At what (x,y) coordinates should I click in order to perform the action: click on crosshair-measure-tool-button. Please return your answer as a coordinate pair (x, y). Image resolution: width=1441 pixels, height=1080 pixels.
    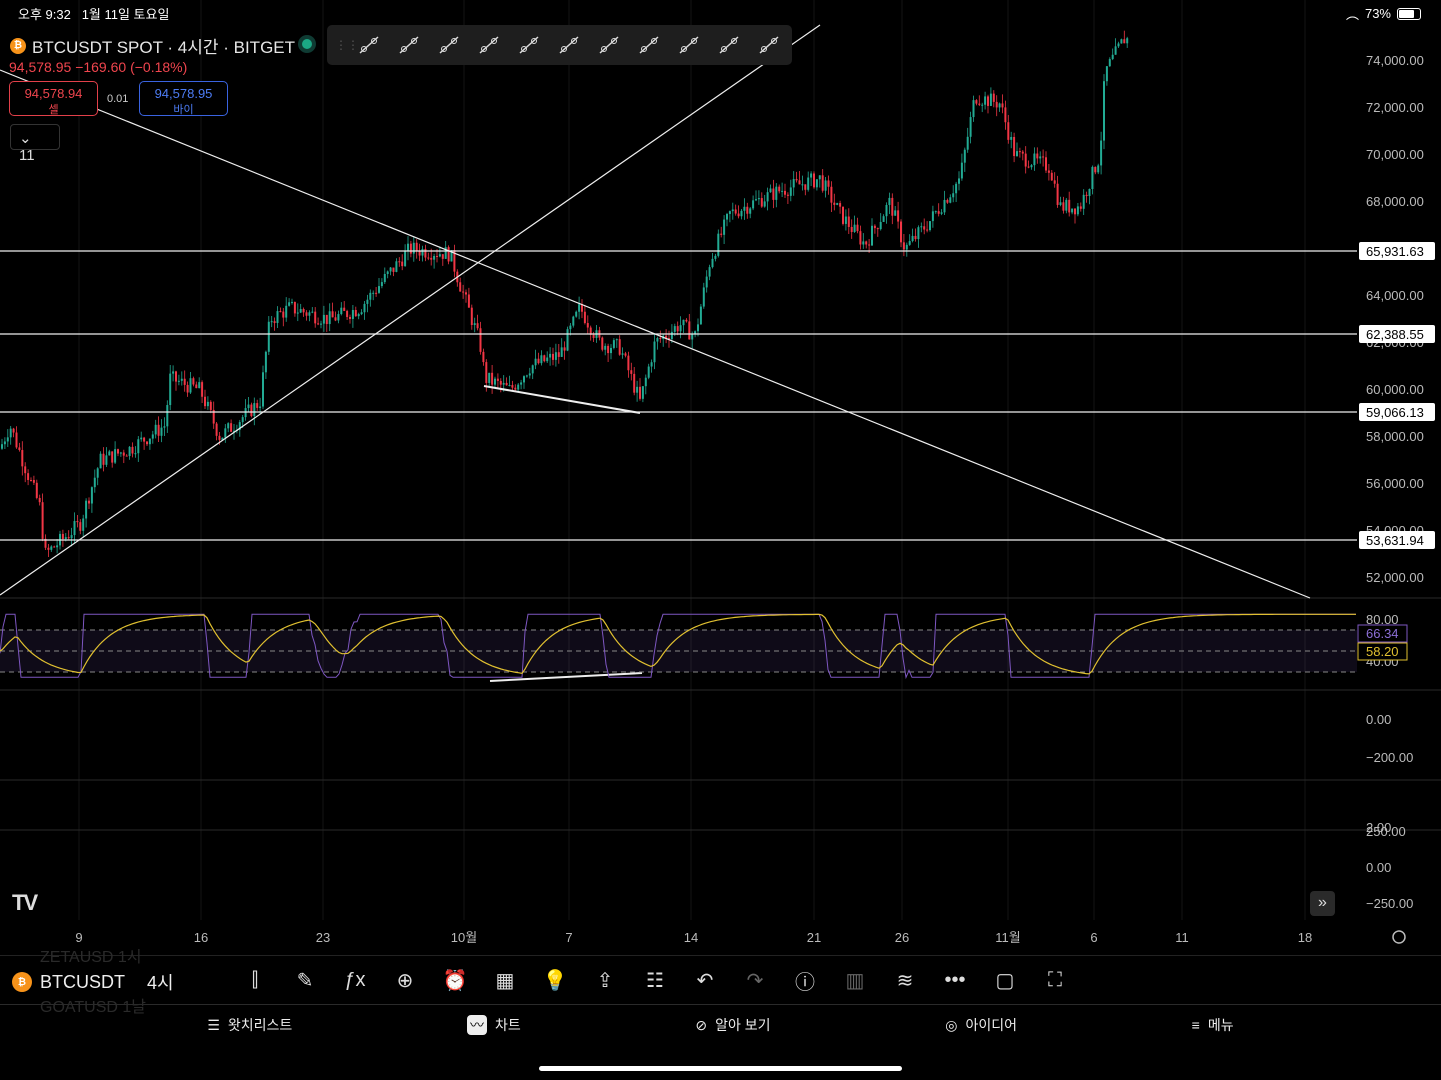
    Looking at the image, I should click on (689, 45).